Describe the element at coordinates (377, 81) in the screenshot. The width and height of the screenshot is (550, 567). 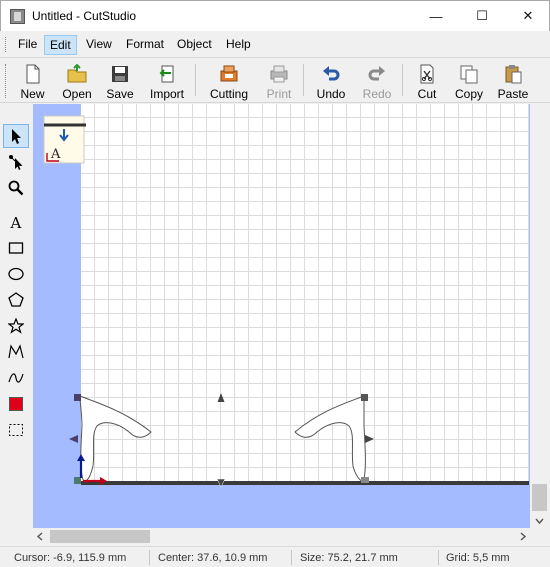
I see `redo-button: Redo` at that location.